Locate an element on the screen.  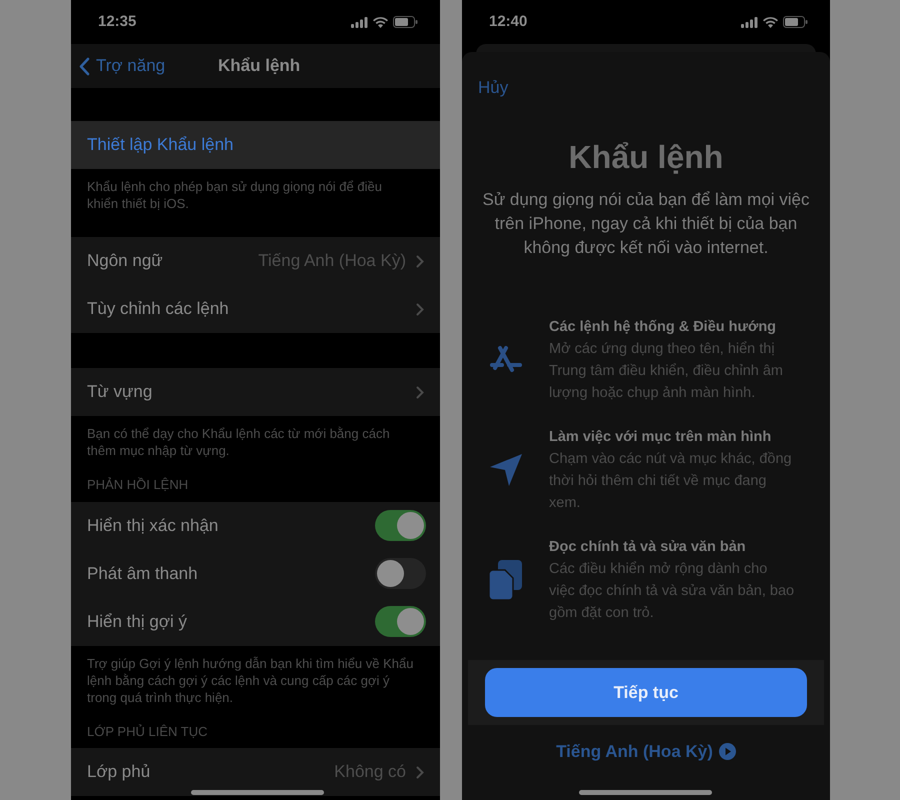
continue-button: Tiếp tục is located at coordinates (646, 692).